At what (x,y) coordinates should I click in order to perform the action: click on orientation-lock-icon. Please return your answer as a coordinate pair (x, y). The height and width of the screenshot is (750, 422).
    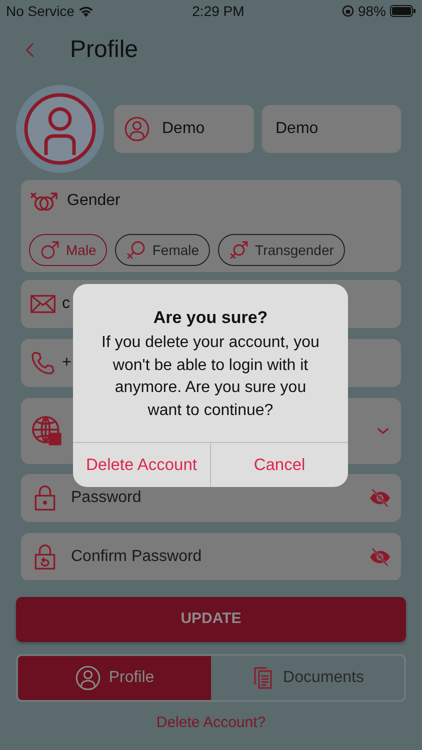
    Looking at the image, I should click on (348, 11).